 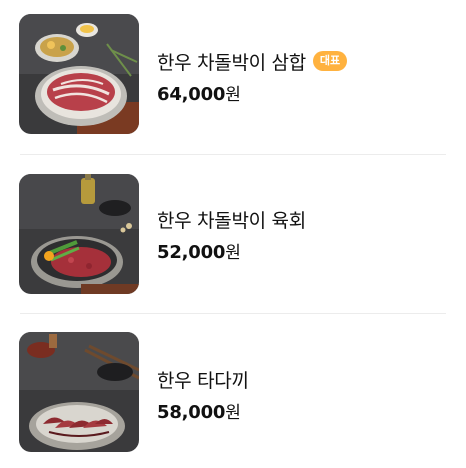 I want to click on menu-photo-samhap, so click(x=79, y=74).